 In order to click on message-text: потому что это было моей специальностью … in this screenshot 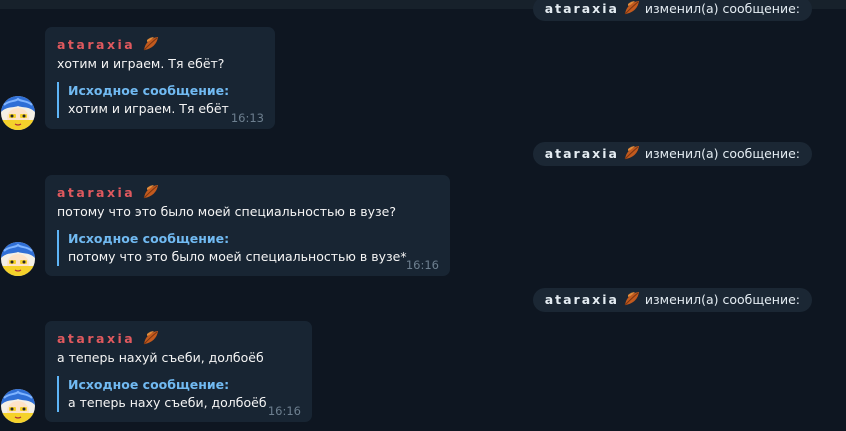, I will do `click(226, 211)`.